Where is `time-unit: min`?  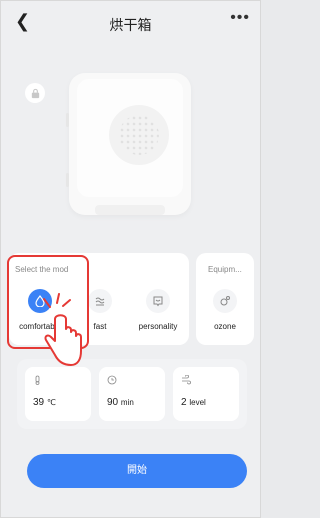 time-unit: min is located at coordinates (127, 402).